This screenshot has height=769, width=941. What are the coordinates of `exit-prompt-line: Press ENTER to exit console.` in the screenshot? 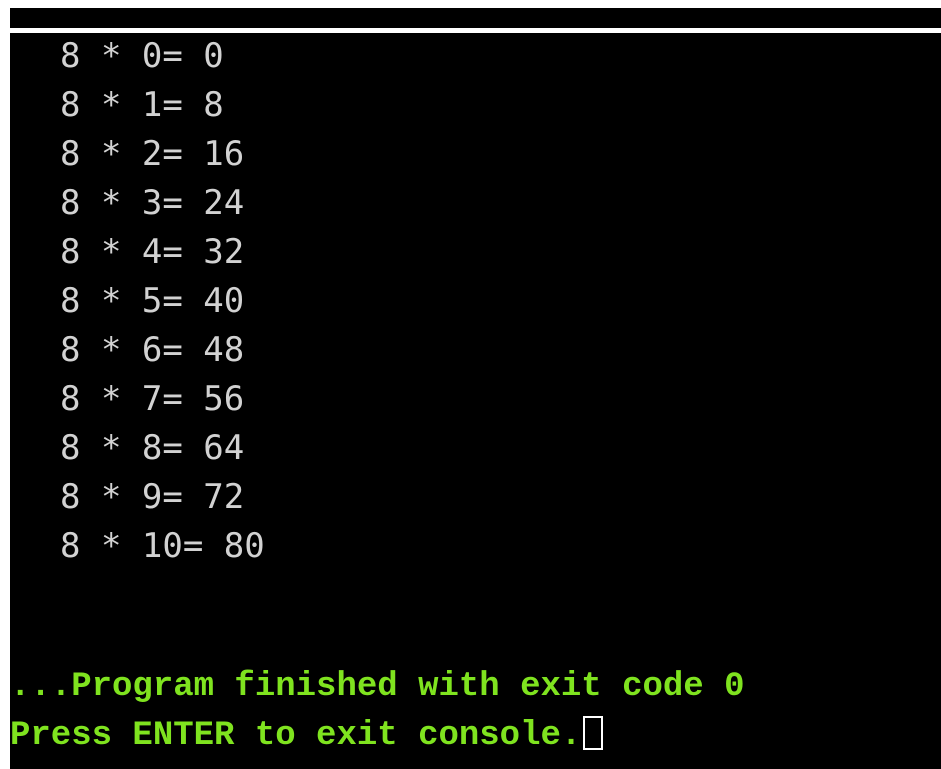 It's located at (307, 736).